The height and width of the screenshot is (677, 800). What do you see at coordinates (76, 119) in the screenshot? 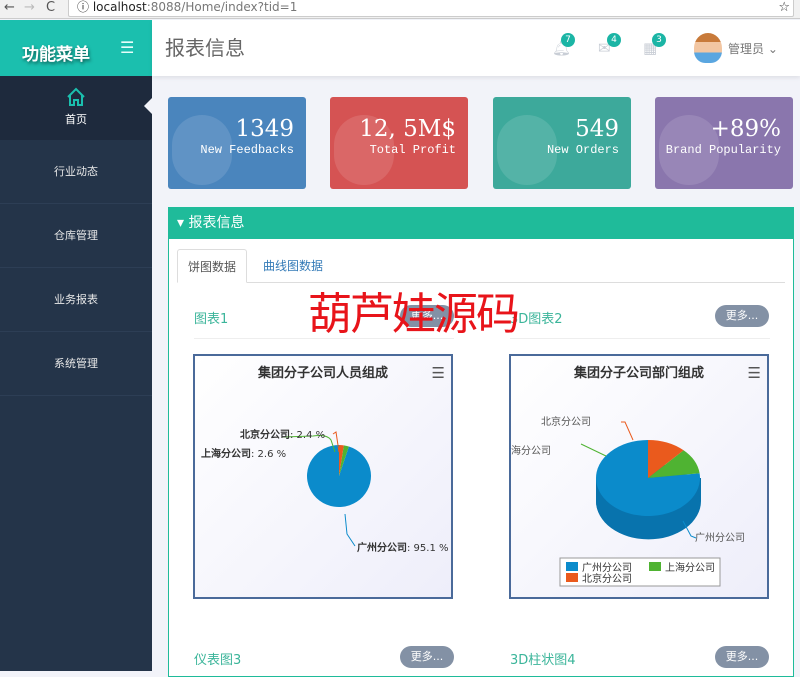
I see `sidebar-item-label: 首页` at bounding box center [76, 119].